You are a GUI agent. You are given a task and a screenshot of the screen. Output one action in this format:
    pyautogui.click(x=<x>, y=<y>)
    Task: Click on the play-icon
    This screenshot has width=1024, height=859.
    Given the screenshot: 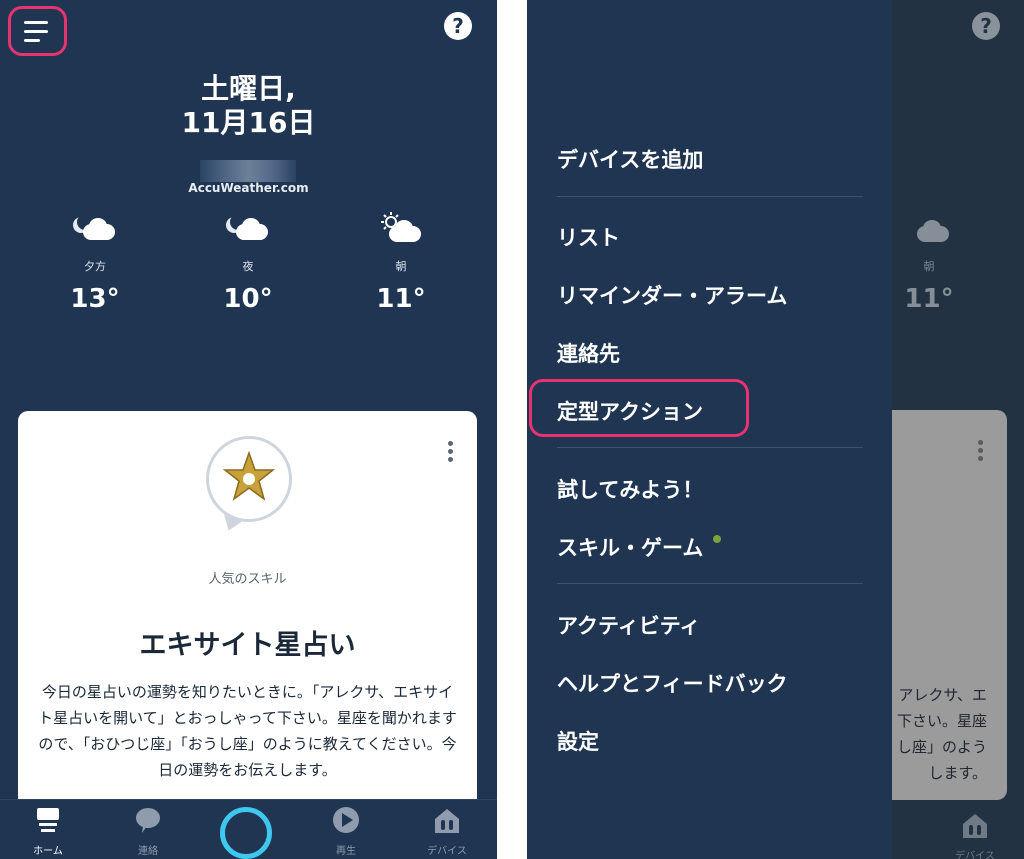 What is the action you would take?
    pyautogui.click(x=346, y=824)
    